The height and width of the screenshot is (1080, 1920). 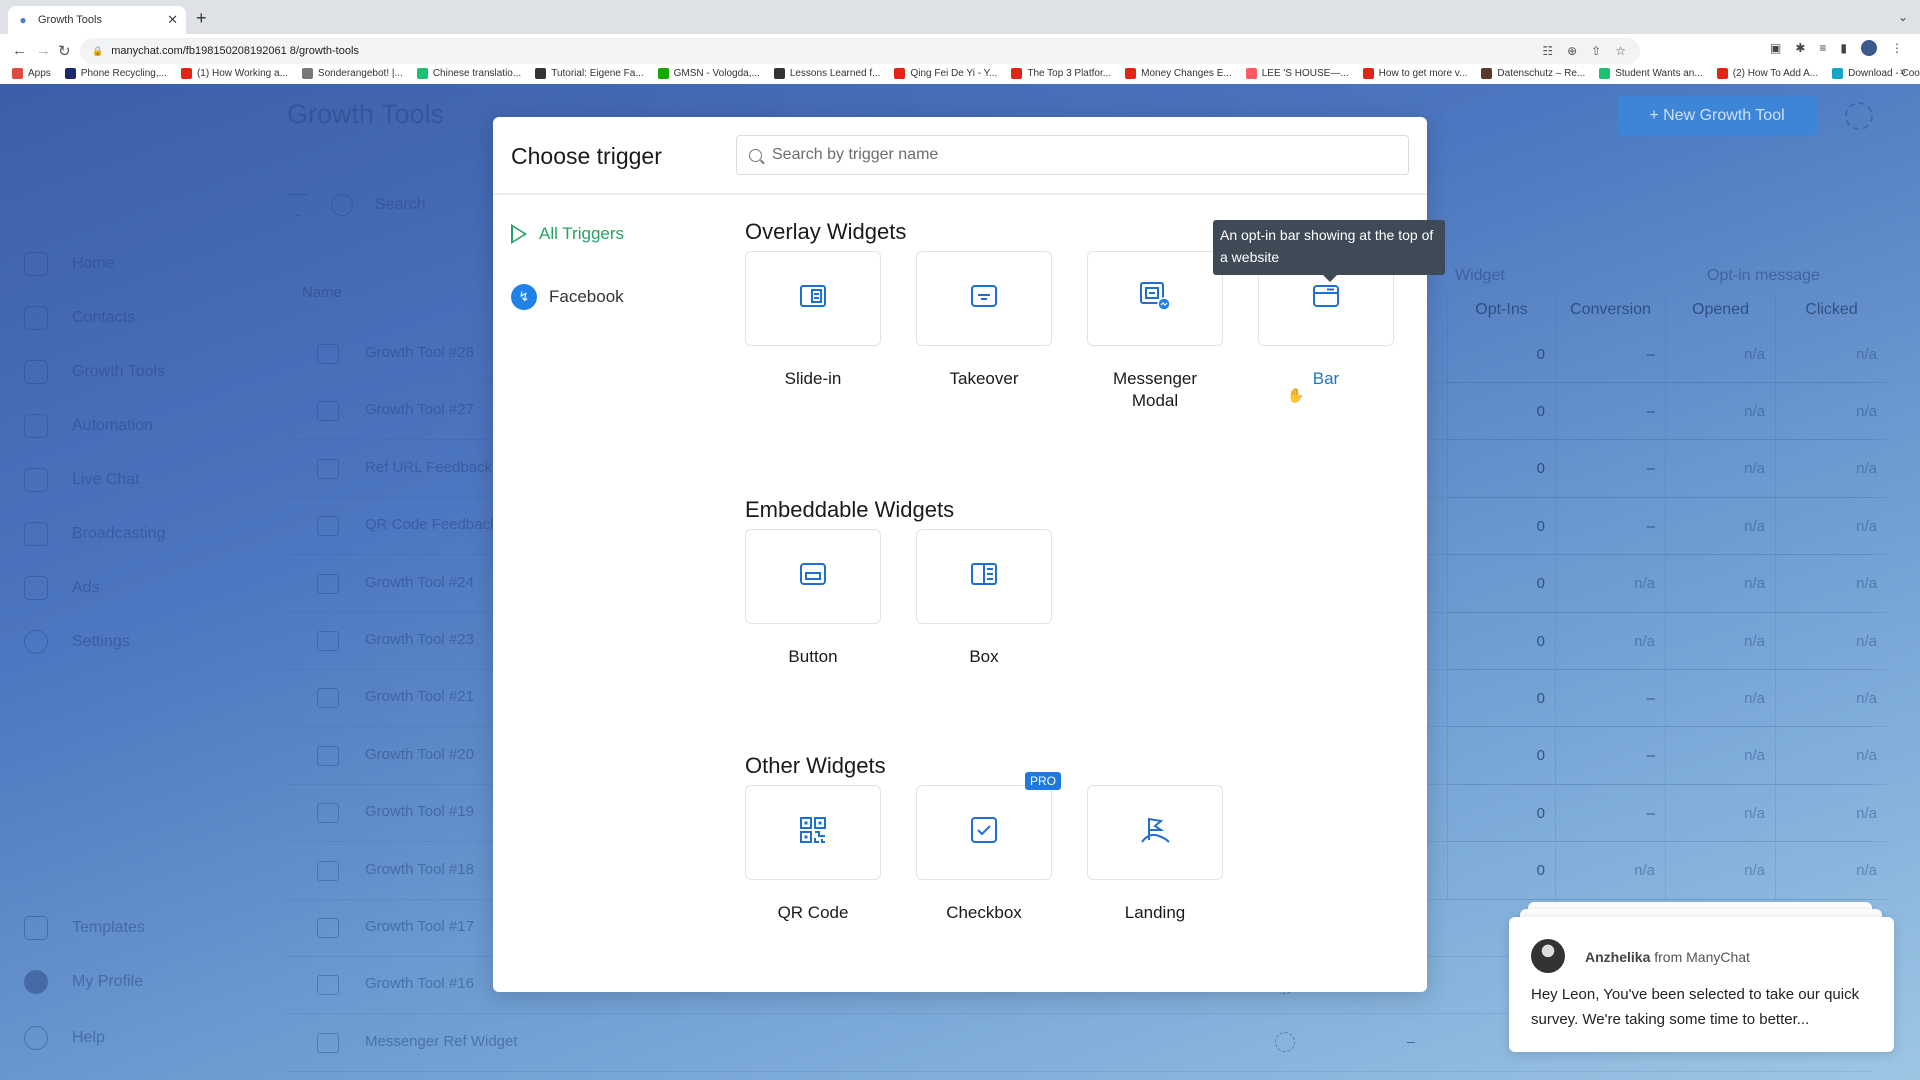 I want to click on trigger-search-input, so click(x=1072, y=155).